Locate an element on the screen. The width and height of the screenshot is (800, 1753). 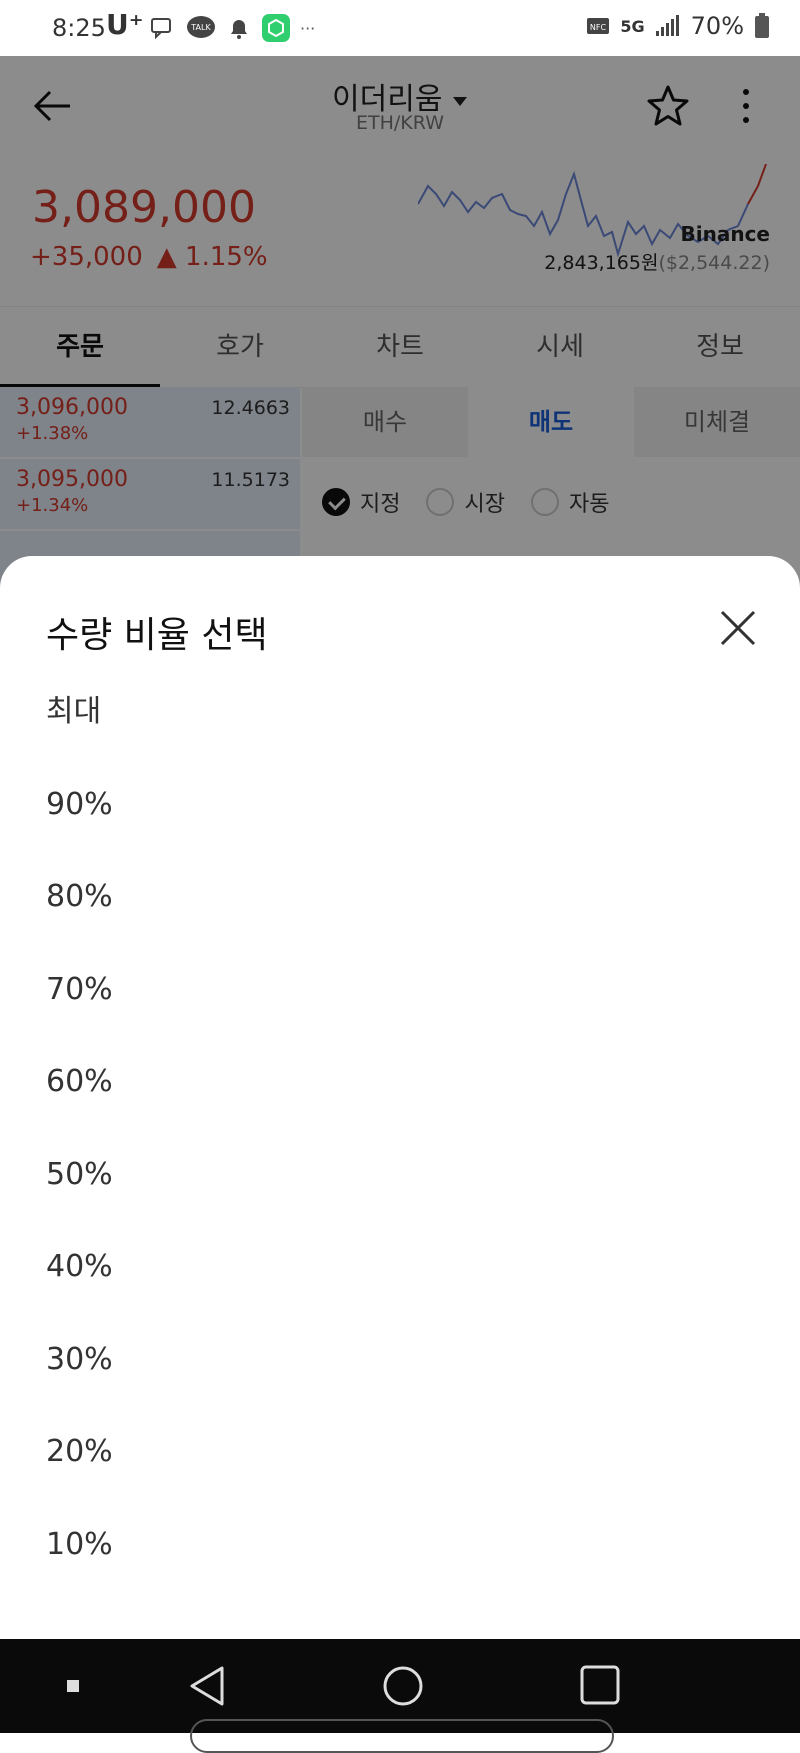
sheet-title: 수량 비율 선택 is located at coordinates (157, 635).